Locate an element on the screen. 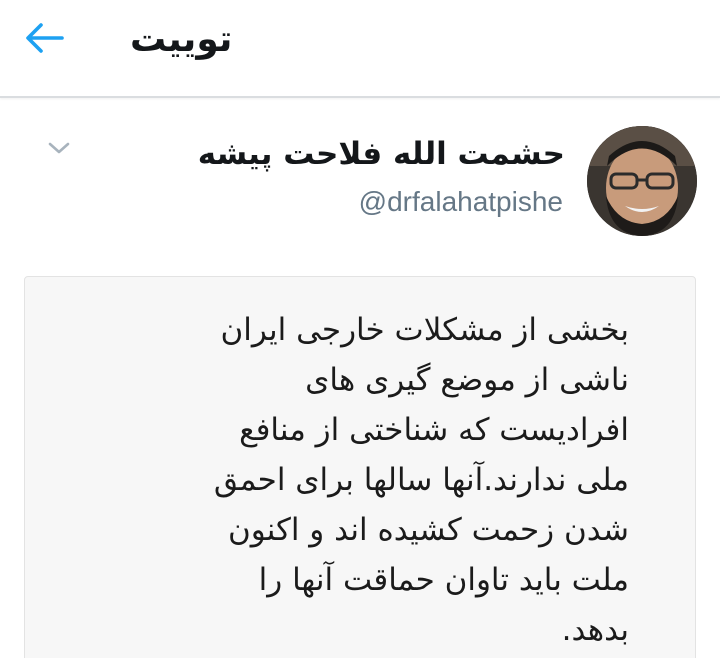 The height and width of the screenshot is (658, 720). author-username: @drfalahatpishe is located at coordinates (461, 202).